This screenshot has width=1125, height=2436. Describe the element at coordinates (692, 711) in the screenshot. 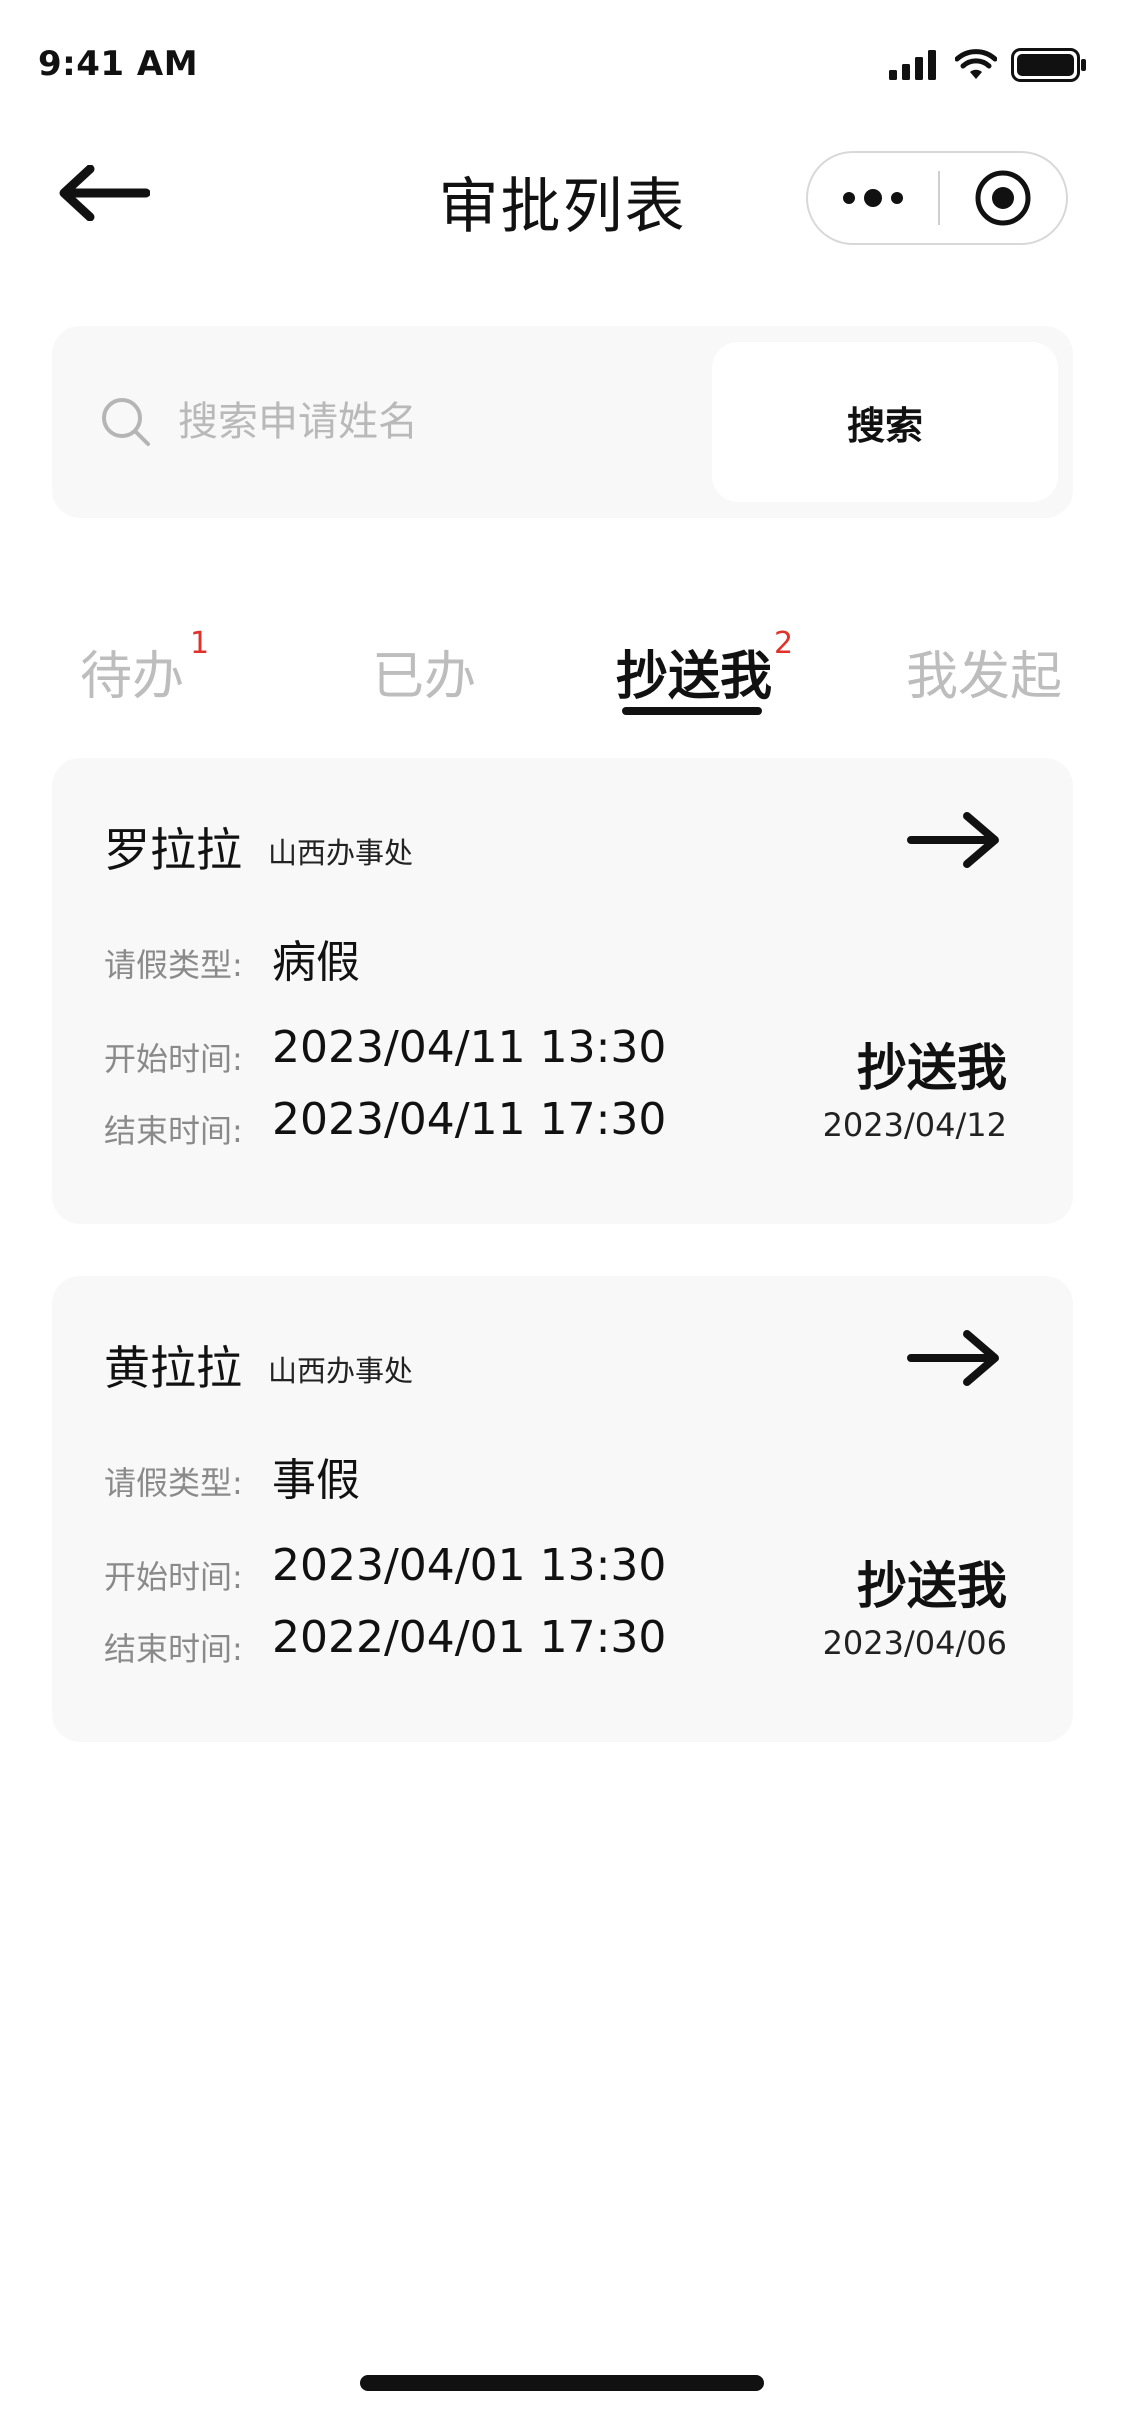

I see `active-tab-indicator` at that location.